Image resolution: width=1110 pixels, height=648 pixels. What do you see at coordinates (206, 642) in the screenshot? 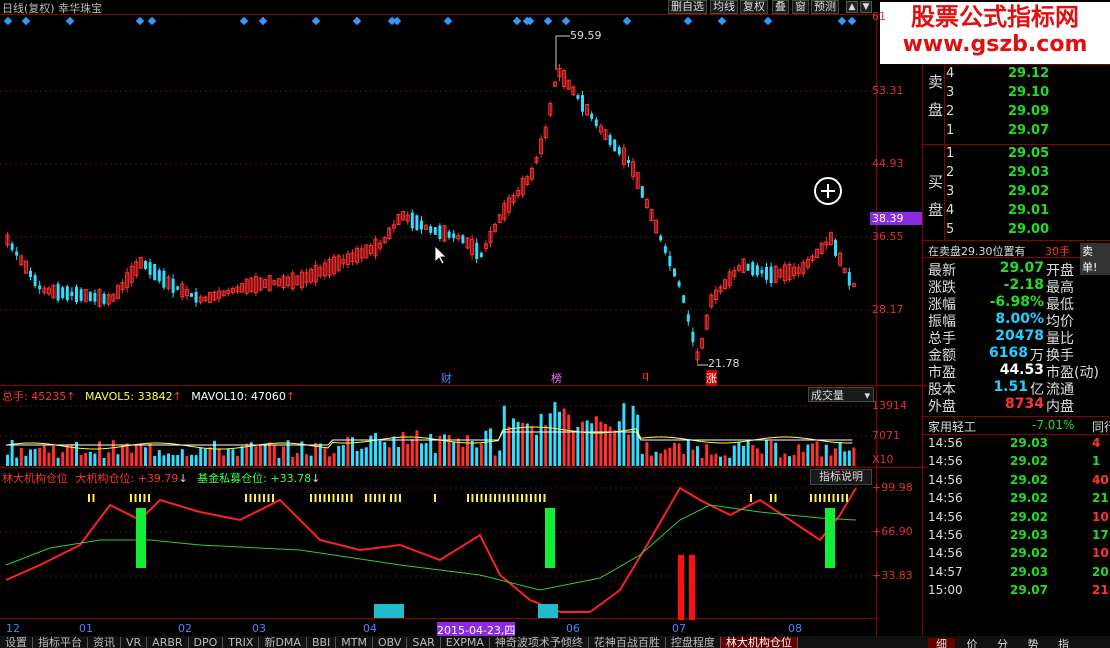
I see `bottom-tab: DPO` at bounding box center [206, 642].